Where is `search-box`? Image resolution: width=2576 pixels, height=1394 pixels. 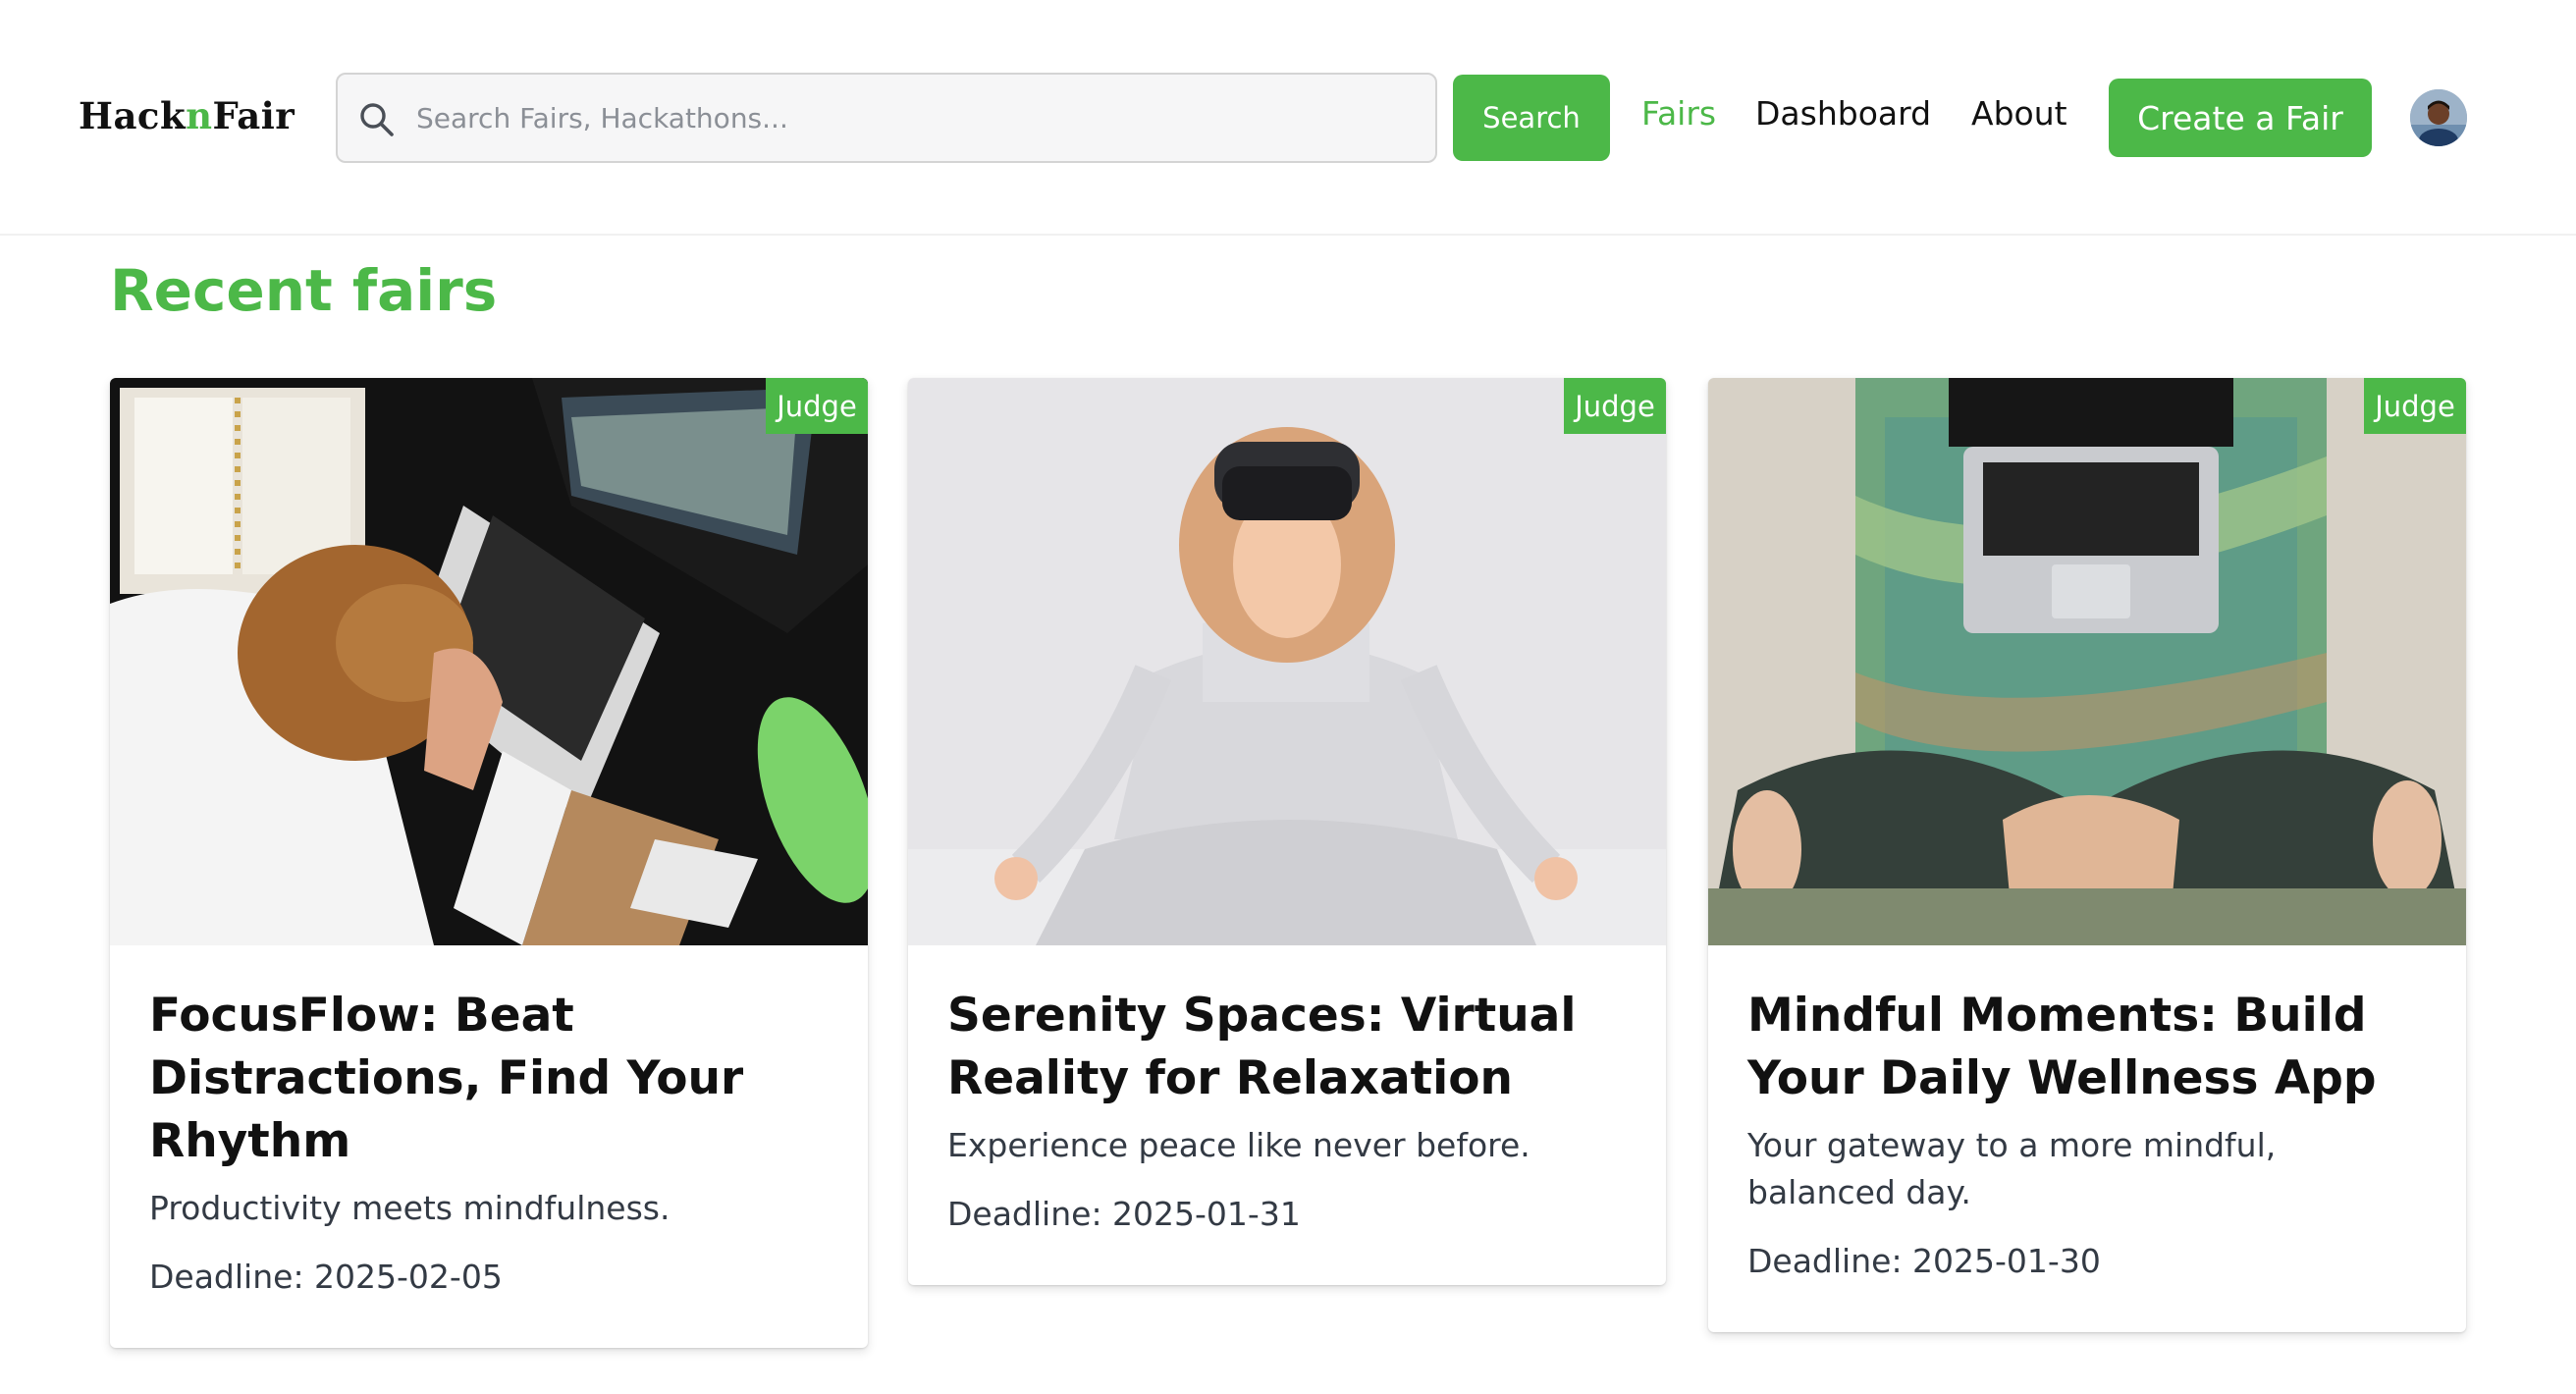
search-box is located at coordinates (886, 118).